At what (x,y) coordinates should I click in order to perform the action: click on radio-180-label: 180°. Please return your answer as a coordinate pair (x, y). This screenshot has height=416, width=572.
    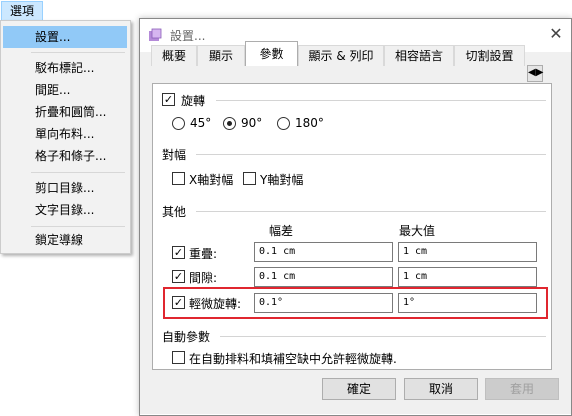
    Looking at the image, I should click on (309, 123).